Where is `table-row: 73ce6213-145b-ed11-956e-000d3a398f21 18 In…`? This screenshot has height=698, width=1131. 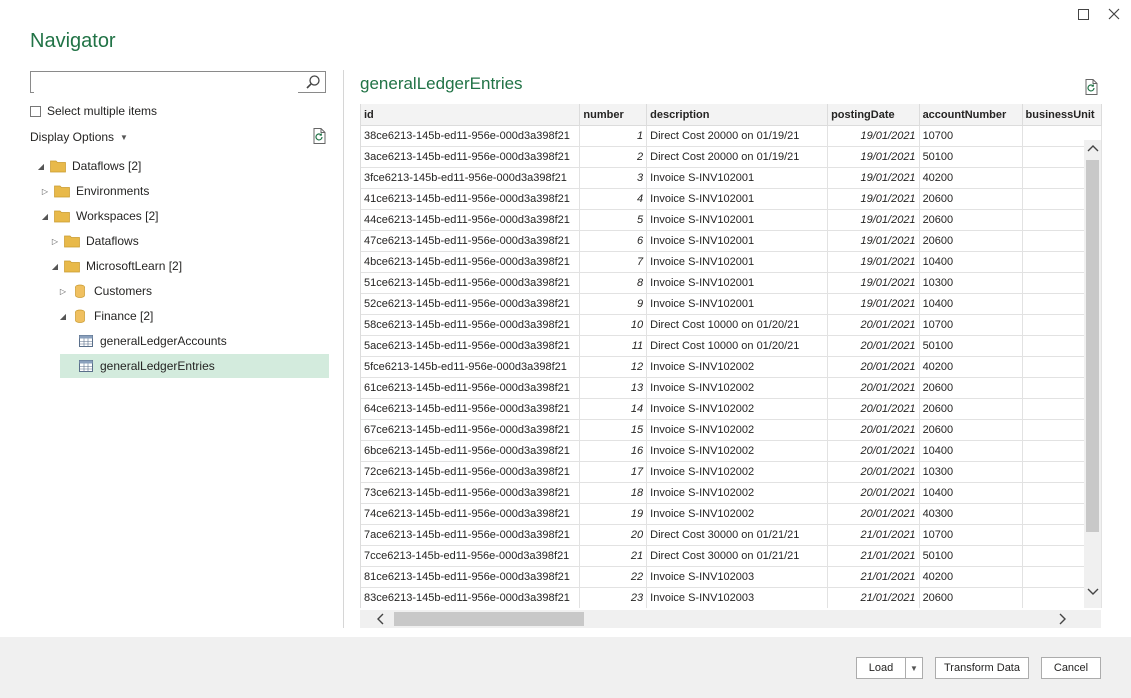 table-row: 73ce6213-145b-ed11-956e-000d3a398f21 18 In… is located at coordinates (731, 493).